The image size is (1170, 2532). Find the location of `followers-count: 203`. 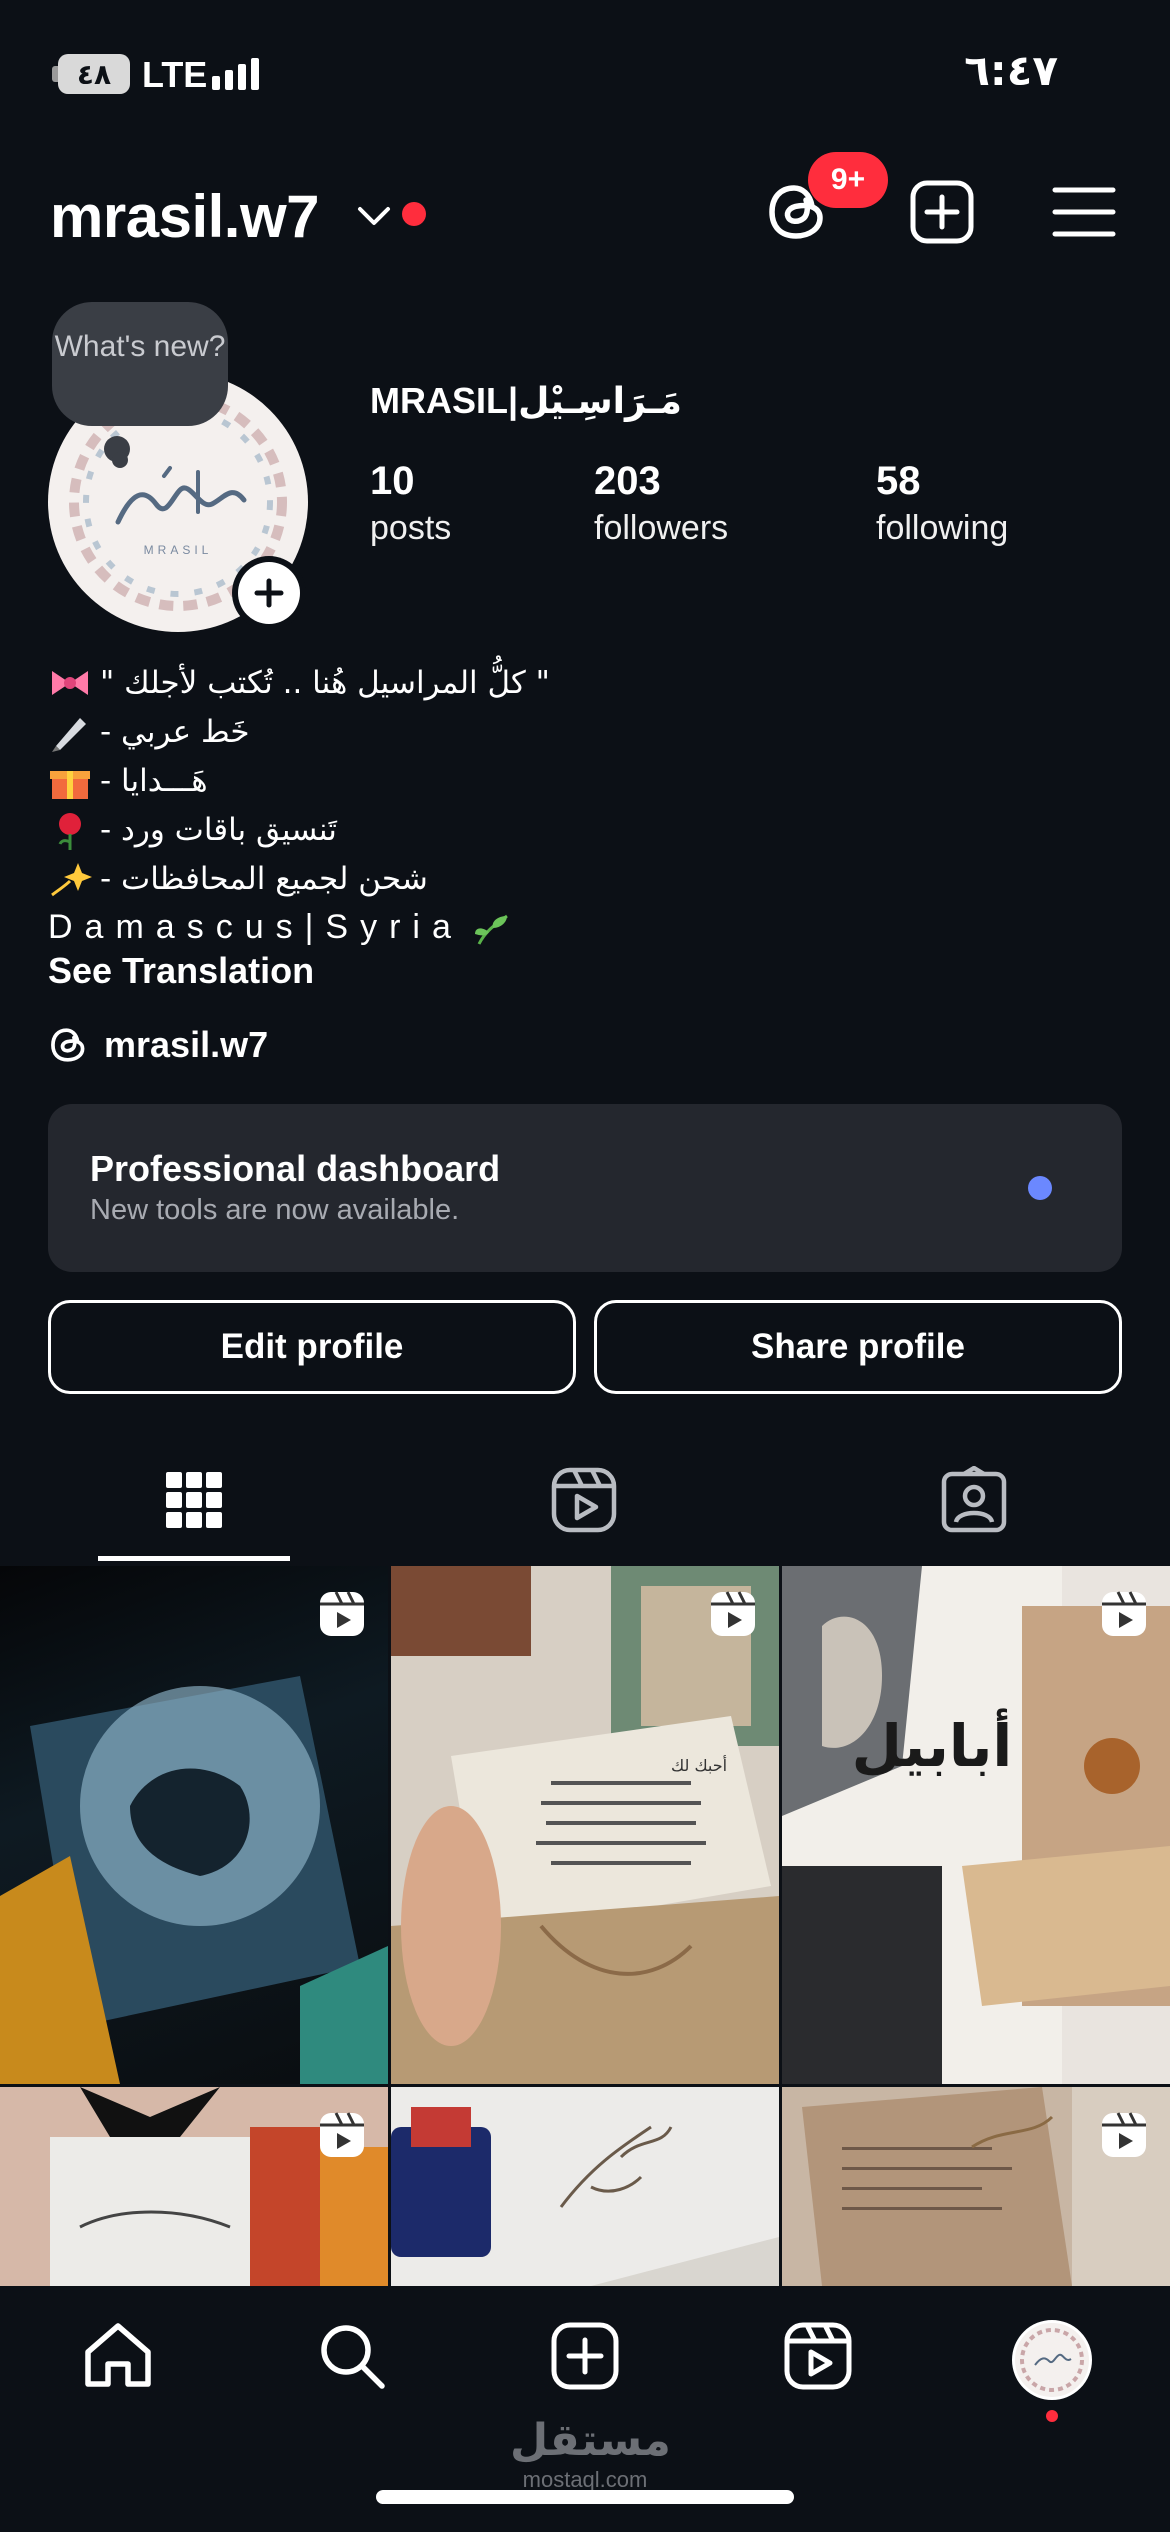

followers-count: 203 is located at coordinates (627, 481).